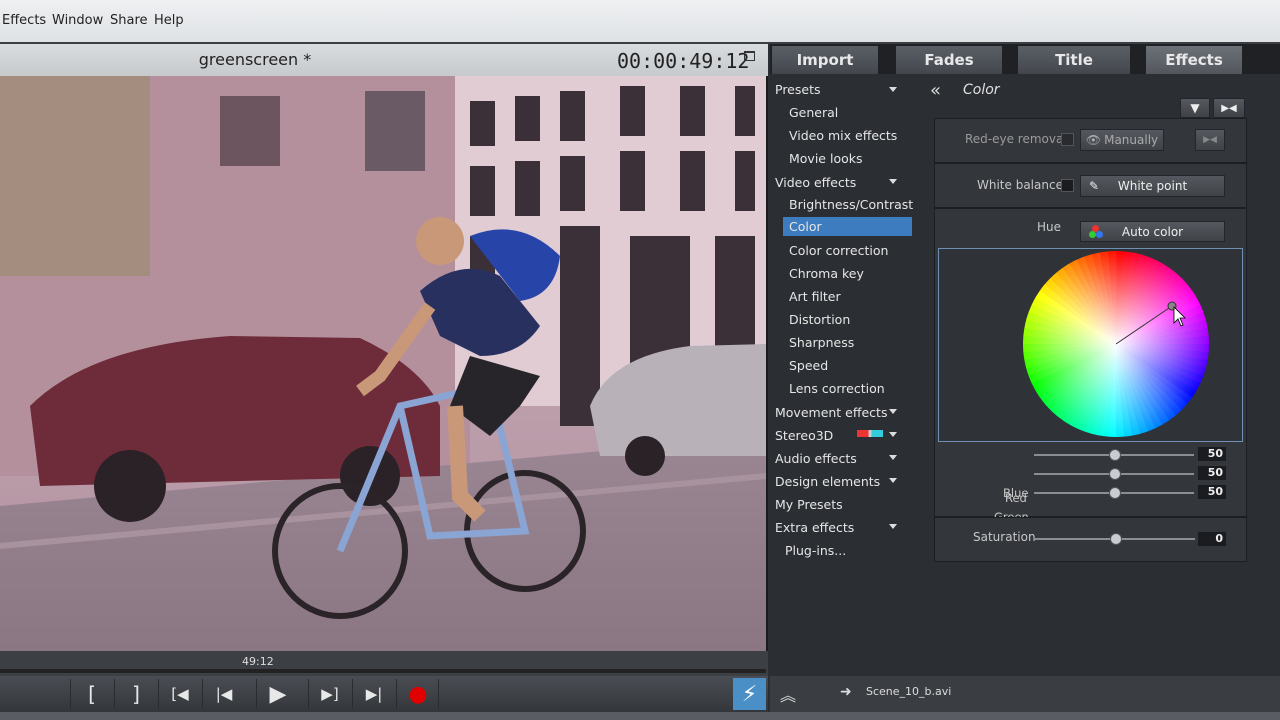  Describe the element at coordinates (846, 692) in the screenshot. I see `arrow-right-icon: ➜` at that location.